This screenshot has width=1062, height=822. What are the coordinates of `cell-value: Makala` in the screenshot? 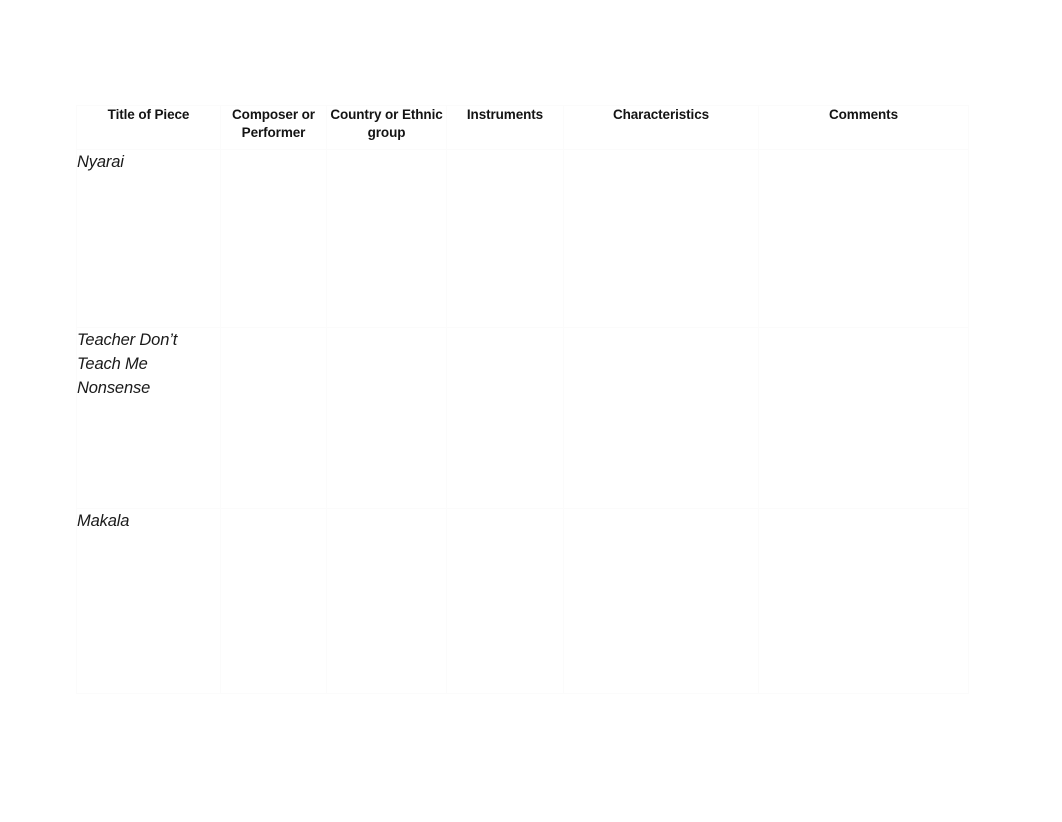 It's located at (103, 521).